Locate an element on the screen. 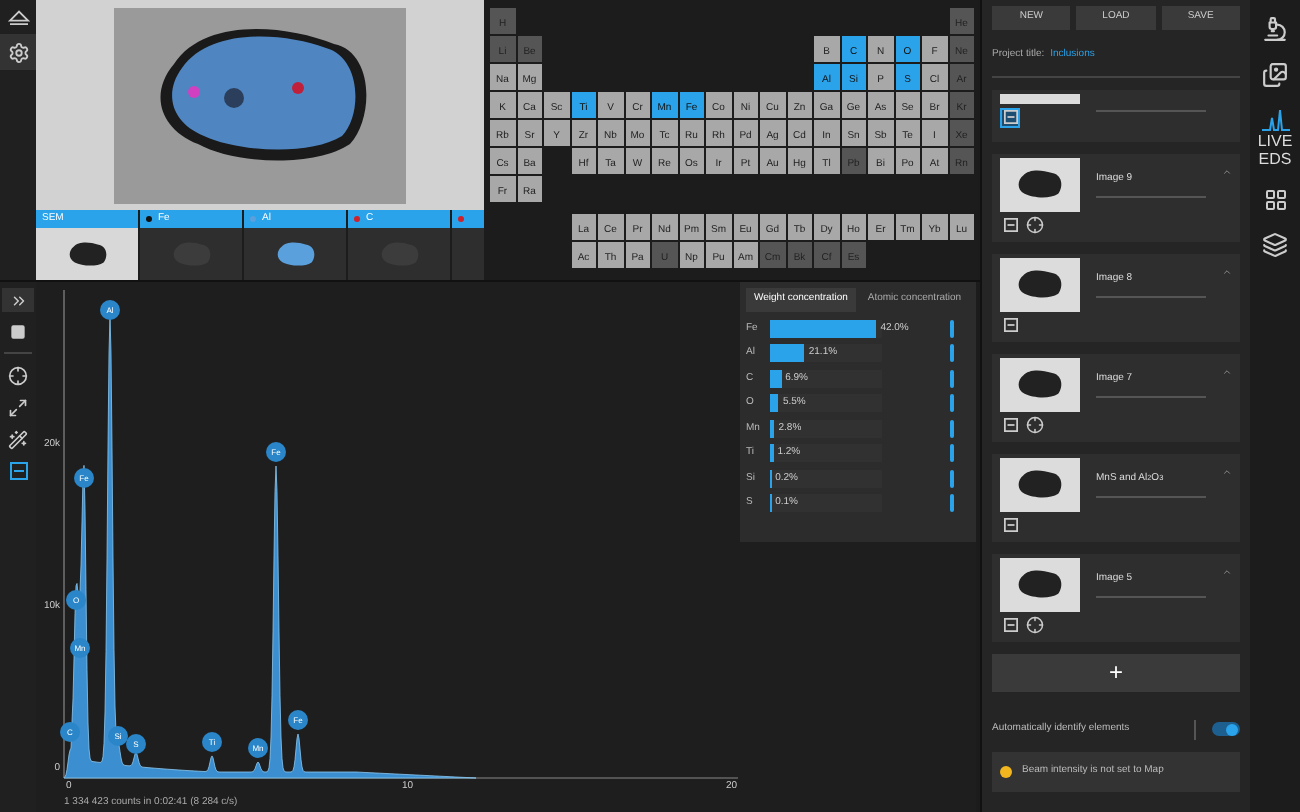 The width and height of the screenshot is (1300, 812). image-thumbnail is located at coordinates (1040, 98).